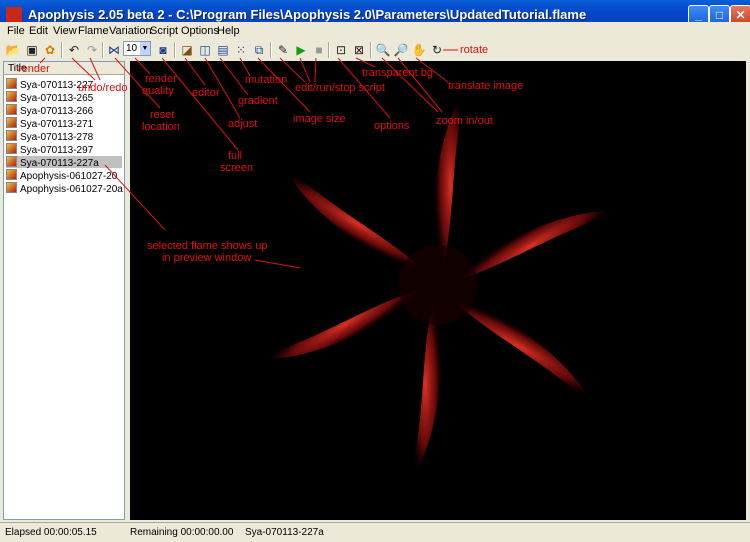 The height and width of the screenshot is (542, 750). What do you see at coordinates (145, 48) in the screenshot?
I see `chevron-down-icon: ▼` at bounding box center [145, 48].